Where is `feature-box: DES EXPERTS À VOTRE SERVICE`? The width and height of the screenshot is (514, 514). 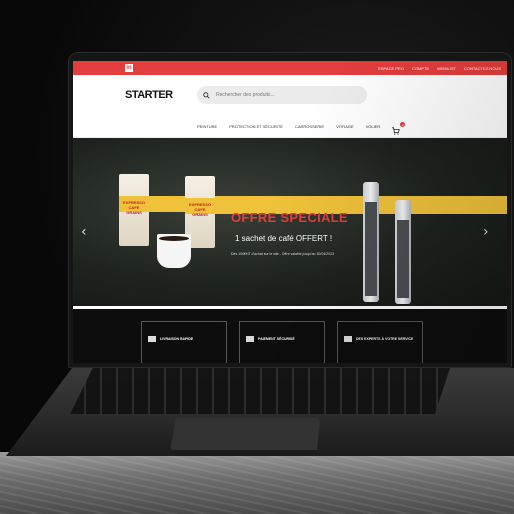 feature-box: DES EXPERTS À VOTRE SERVICE is located at coordinates (380, 342).